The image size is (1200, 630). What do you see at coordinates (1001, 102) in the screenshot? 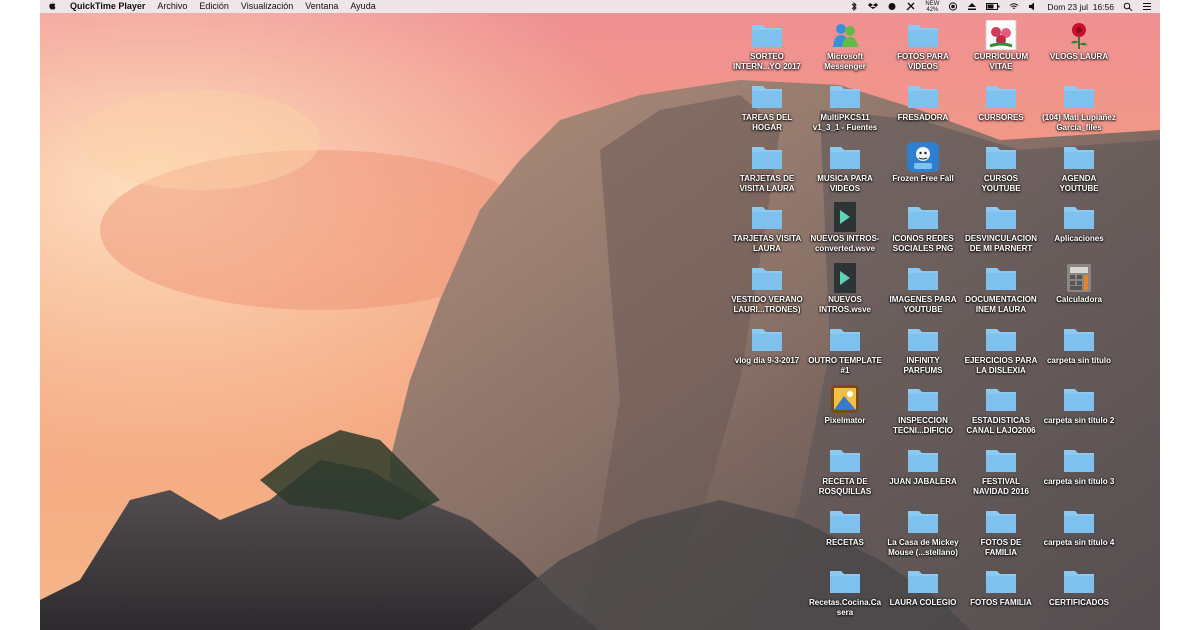
I see `desktop-item-cursores: CURSORES` at bounding box center [1001, 102].